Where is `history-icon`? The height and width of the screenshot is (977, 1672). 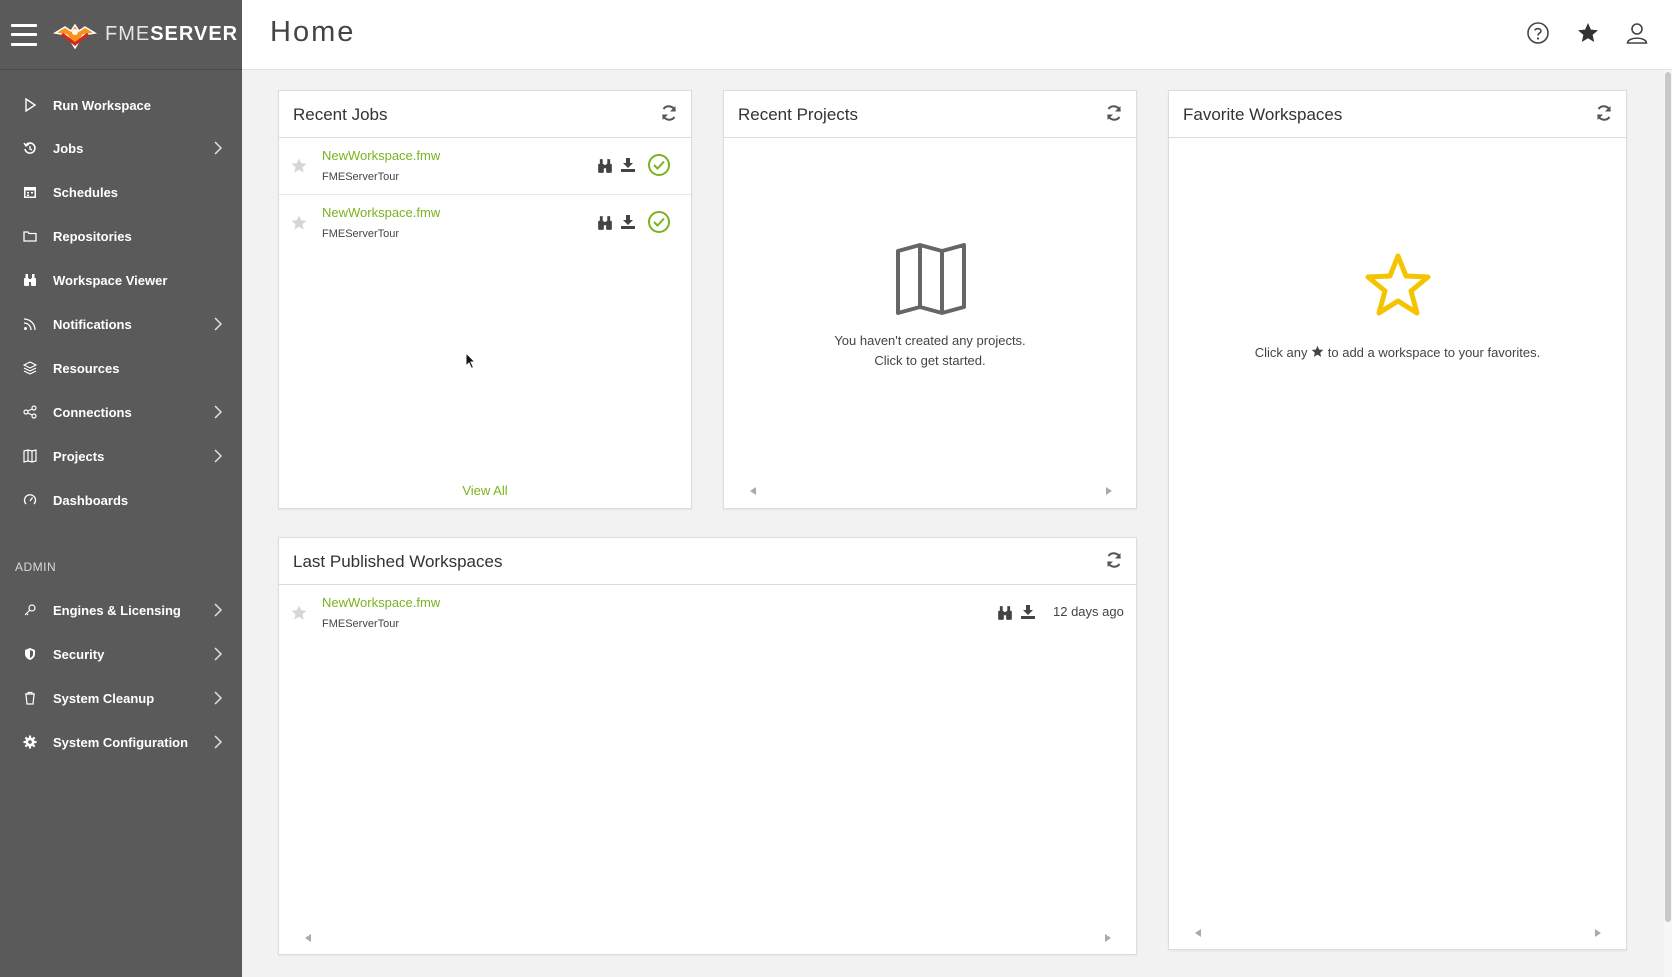 history-icon is located at coordinates (30, 148).